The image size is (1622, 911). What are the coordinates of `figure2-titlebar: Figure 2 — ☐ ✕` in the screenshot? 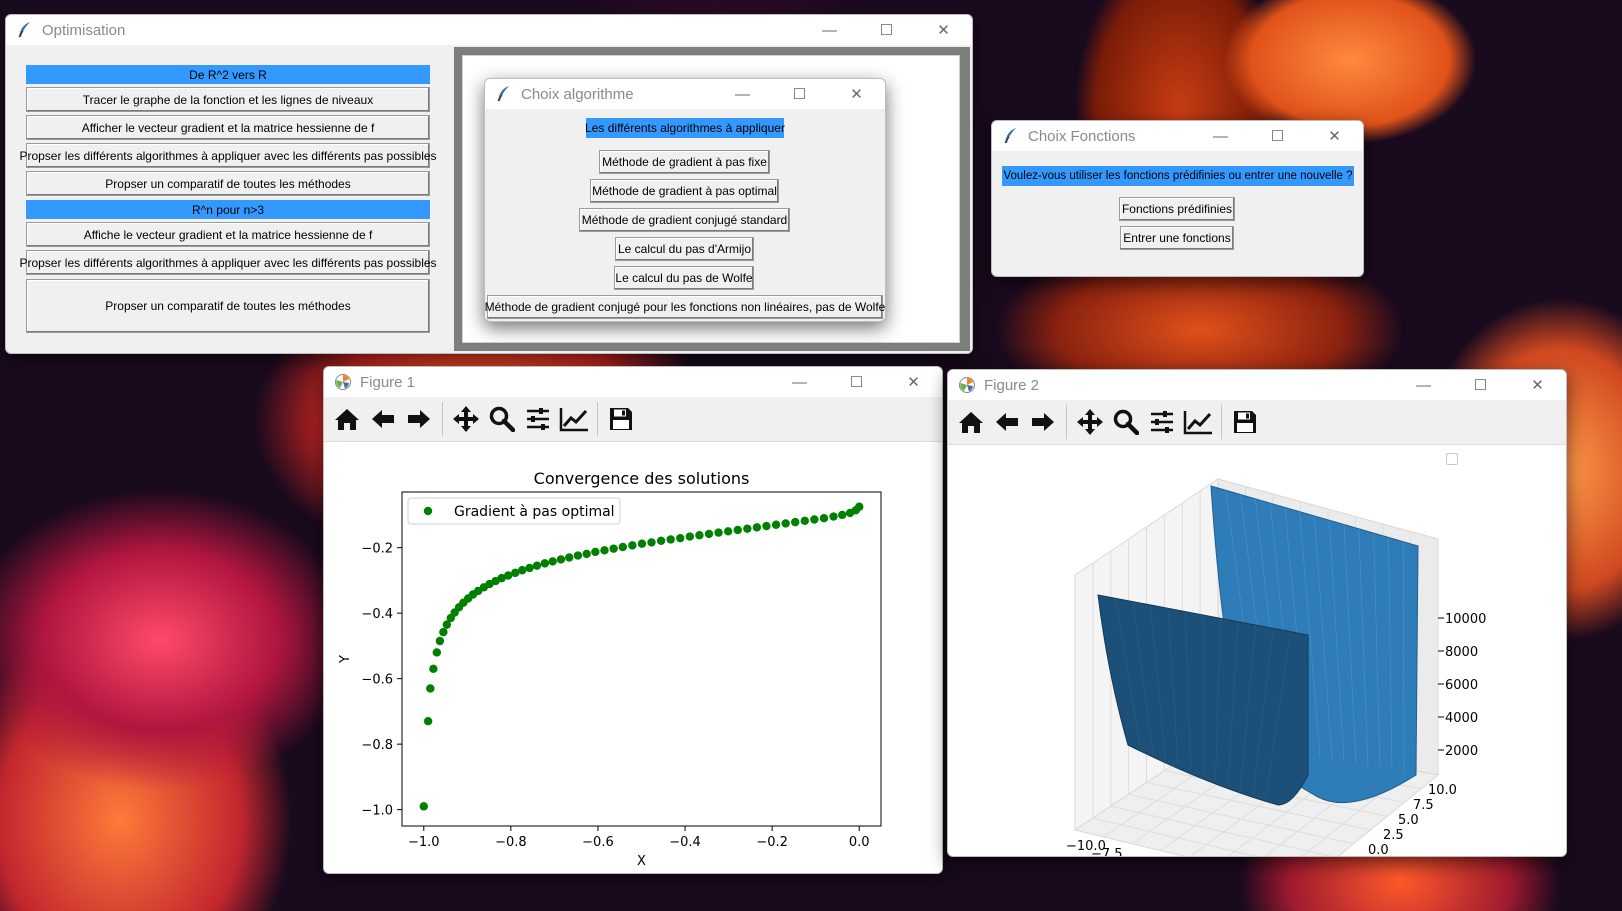 It's located at (1257, 385).